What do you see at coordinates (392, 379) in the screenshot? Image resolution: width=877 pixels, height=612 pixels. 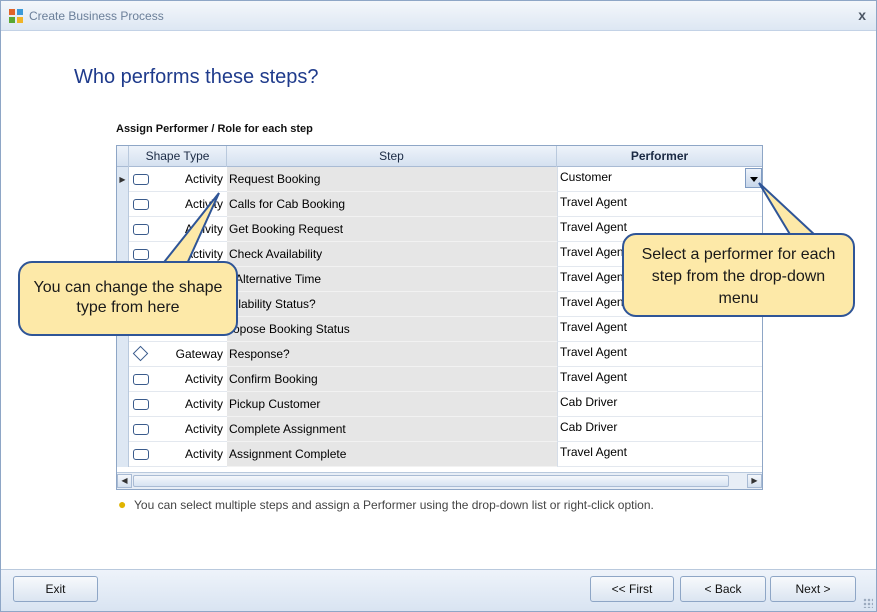 I see `step-cell: Confirm Booking` at bounding box center [392, 379].